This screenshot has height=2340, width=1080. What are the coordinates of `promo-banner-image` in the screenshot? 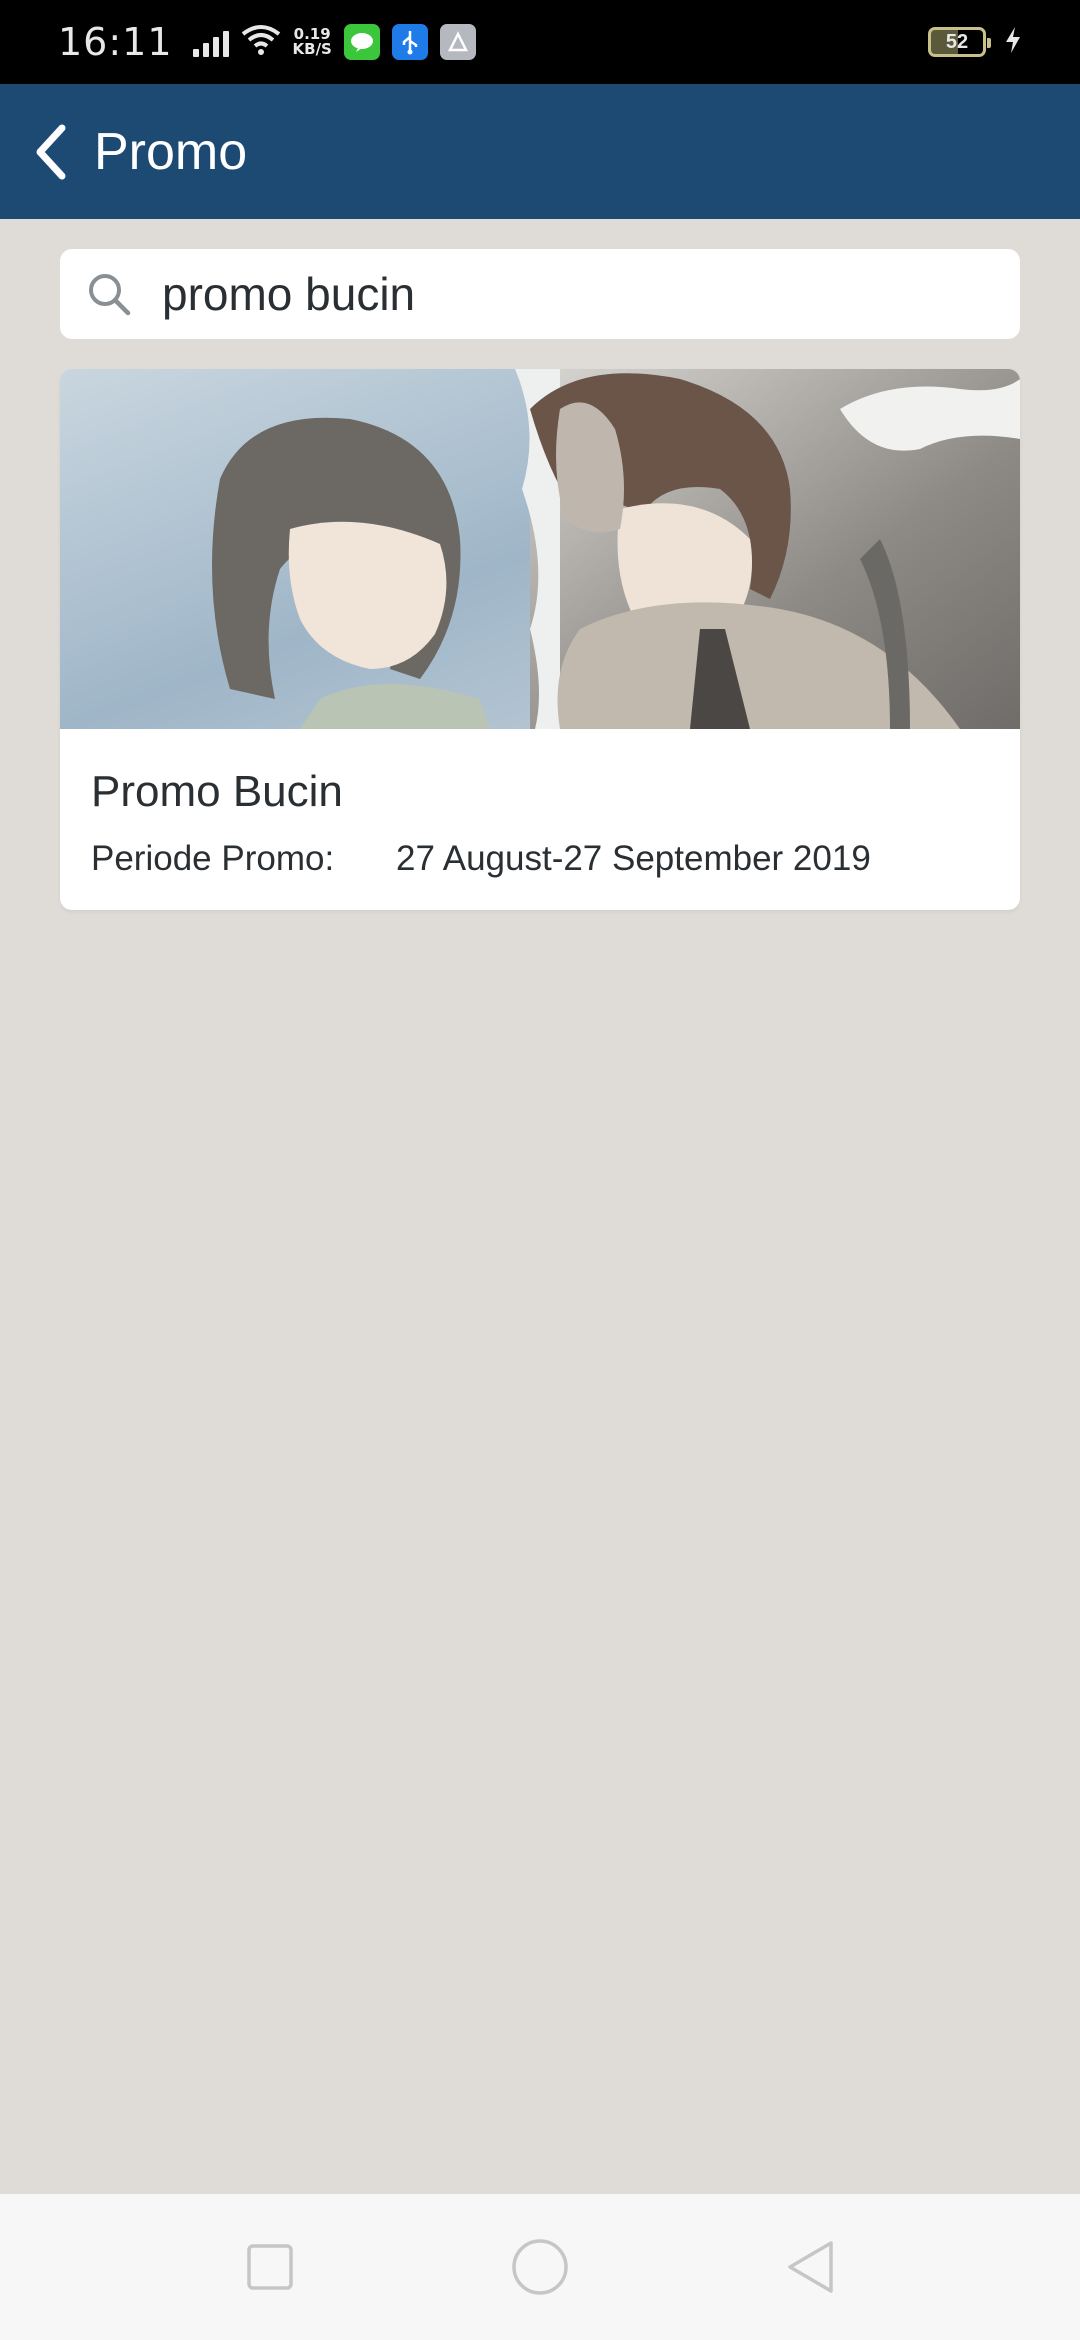 It's located at (540, 549).